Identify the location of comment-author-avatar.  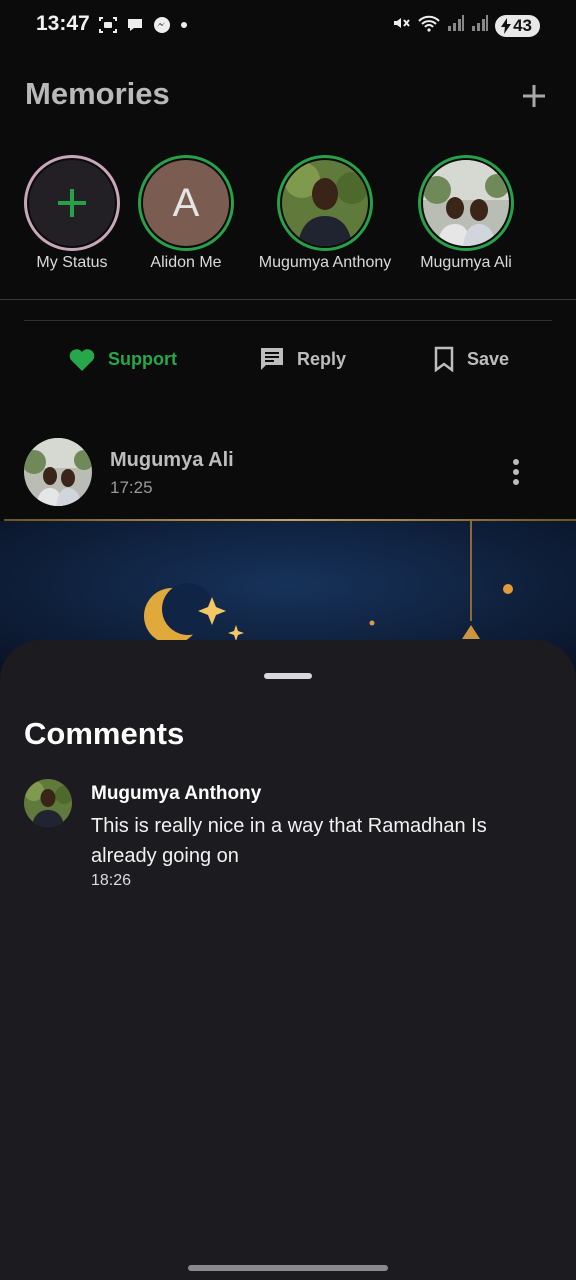
(48, 803).